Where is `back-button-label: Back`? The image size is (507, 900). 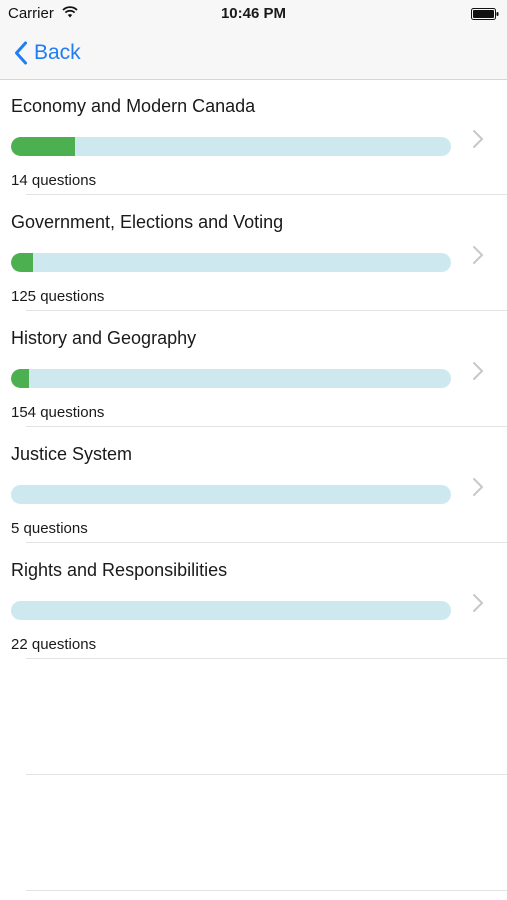
back-button-label: Back is located at coordinates (57, 52).